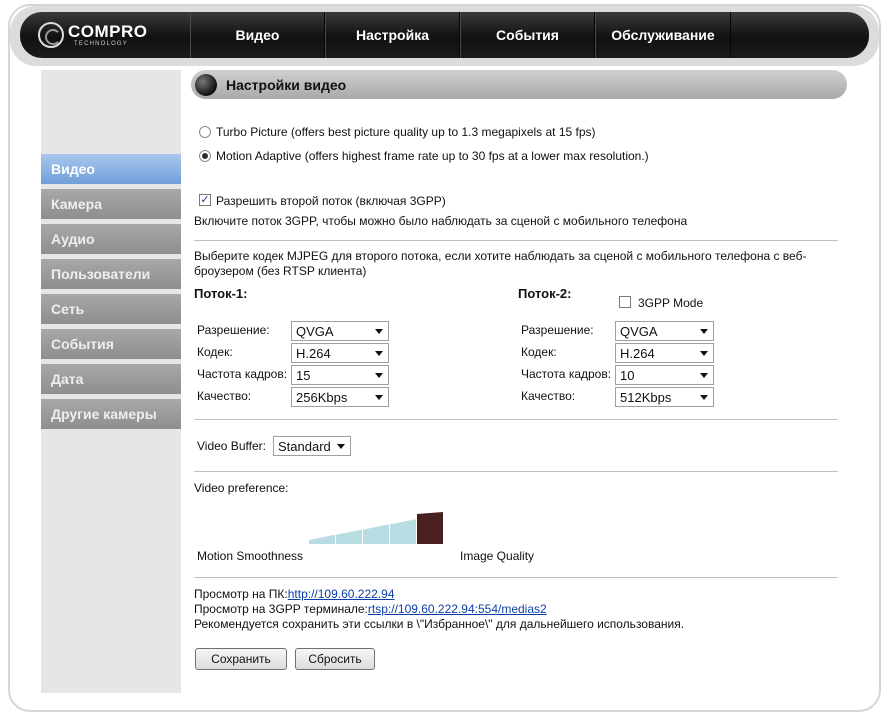 This screenshot has width=889, height=717. Describe the element at coordinates (280, 271) in the screenshot. I see `mjpeg-hint-line2: броузером (без RTSP клиента)` at that location.